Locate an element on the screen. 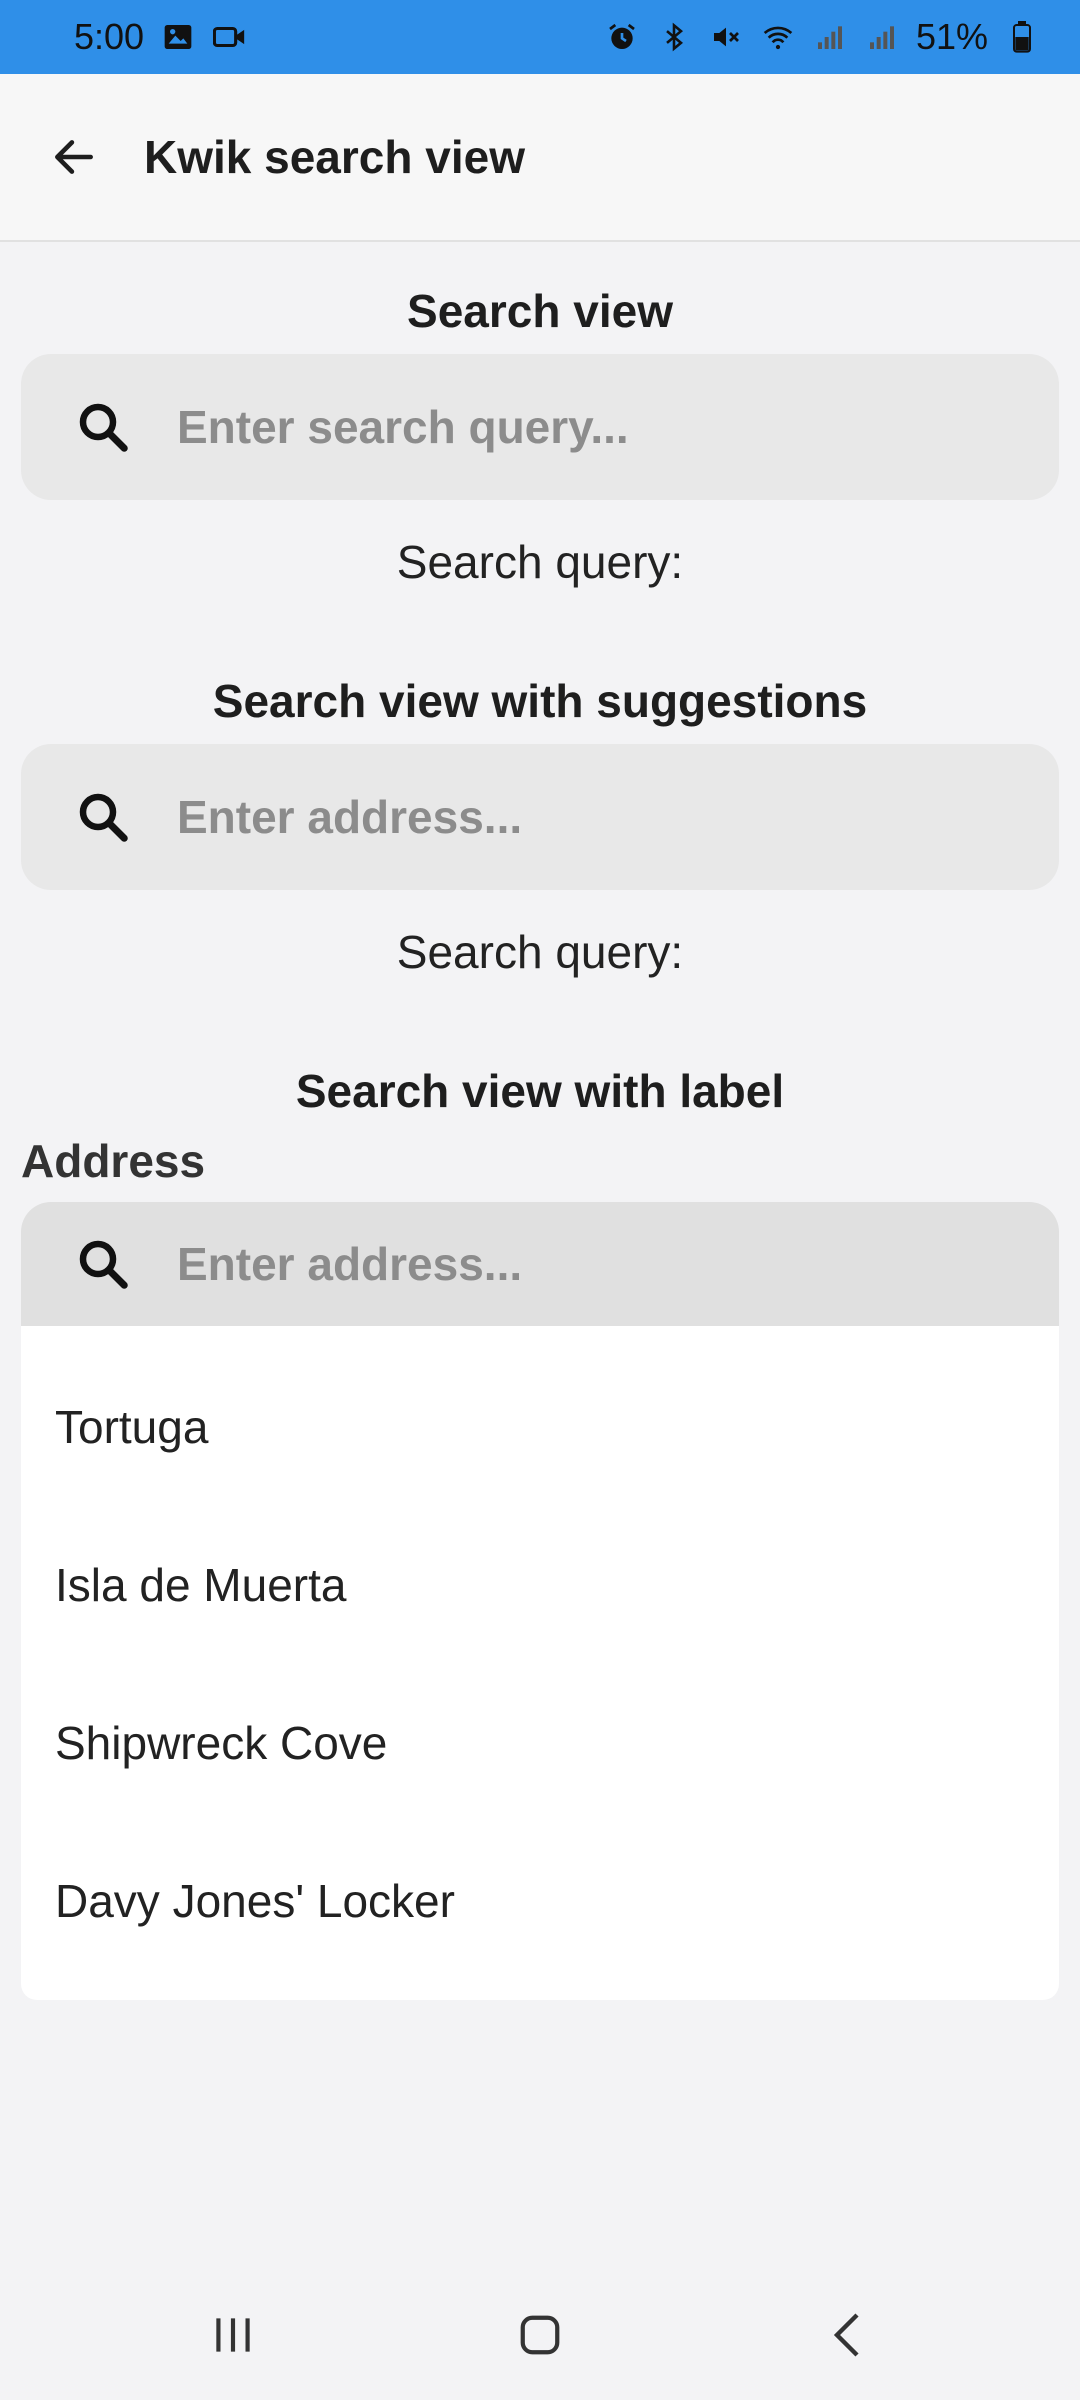  status-bar-right: 51% is located at coordinates (822, 37).